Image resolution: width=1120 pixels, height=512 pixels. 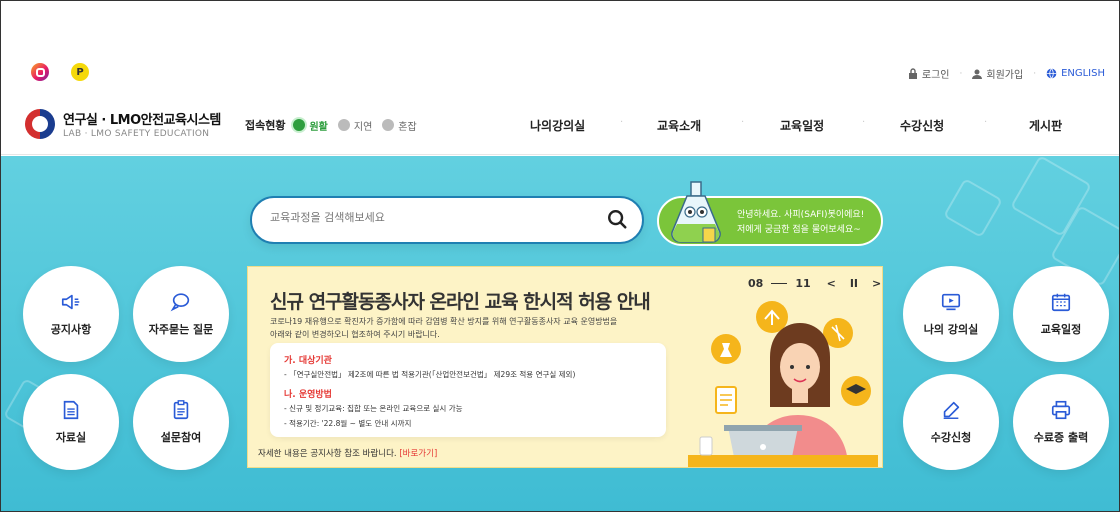 I want to click on quick-schedule-label: 교육일정, so click(x=1061, y=329).